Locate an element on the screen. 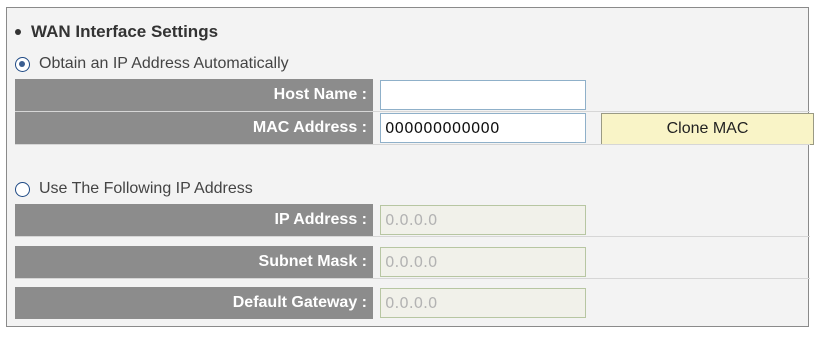 The image size is (821, 338). host-name-input is located at coordinates (483, 95).